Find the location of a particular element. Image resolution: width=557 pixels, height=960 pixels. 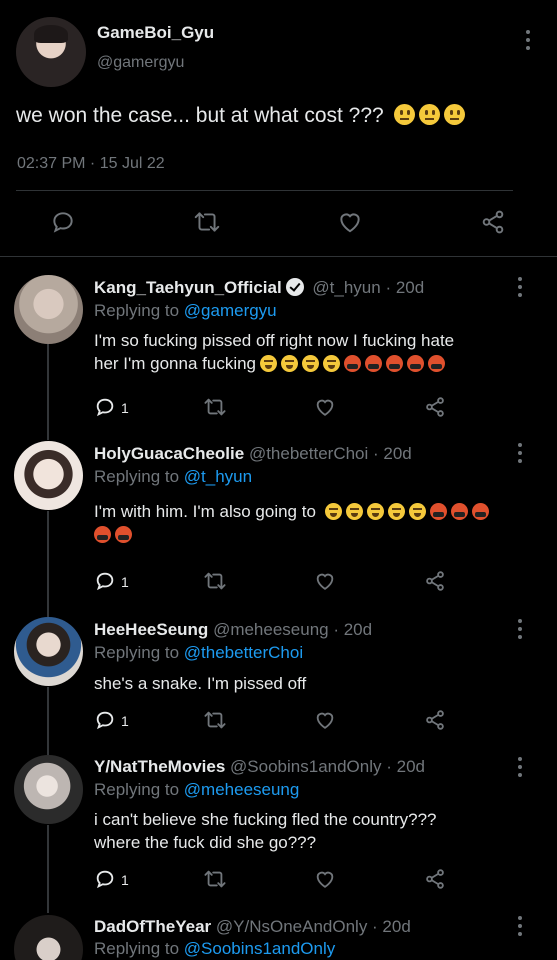

replying-to: Replying to @thebetterChoi is located at coordinates (198, 653).